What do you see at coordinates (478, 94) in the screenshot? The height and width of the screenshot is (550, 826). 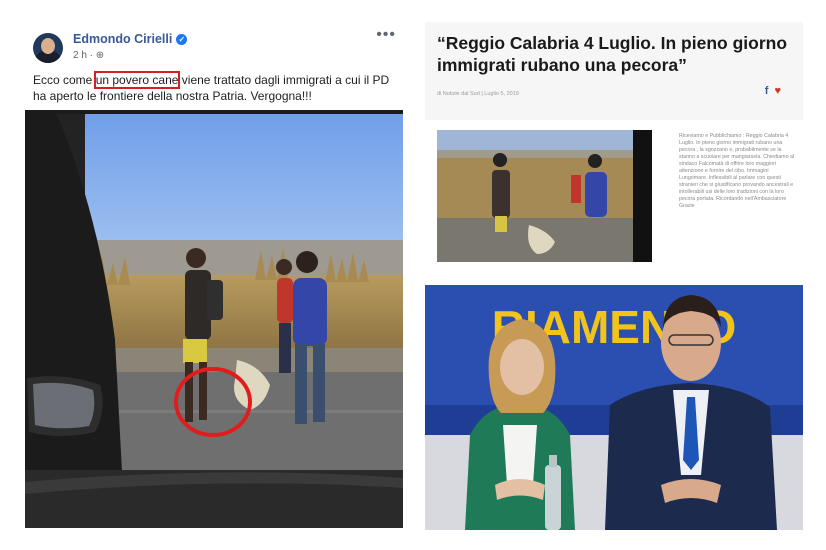 I see `article-meta: di Notizie dal Sud | Luglio 5, 2019` at bounding box center [478, 94].